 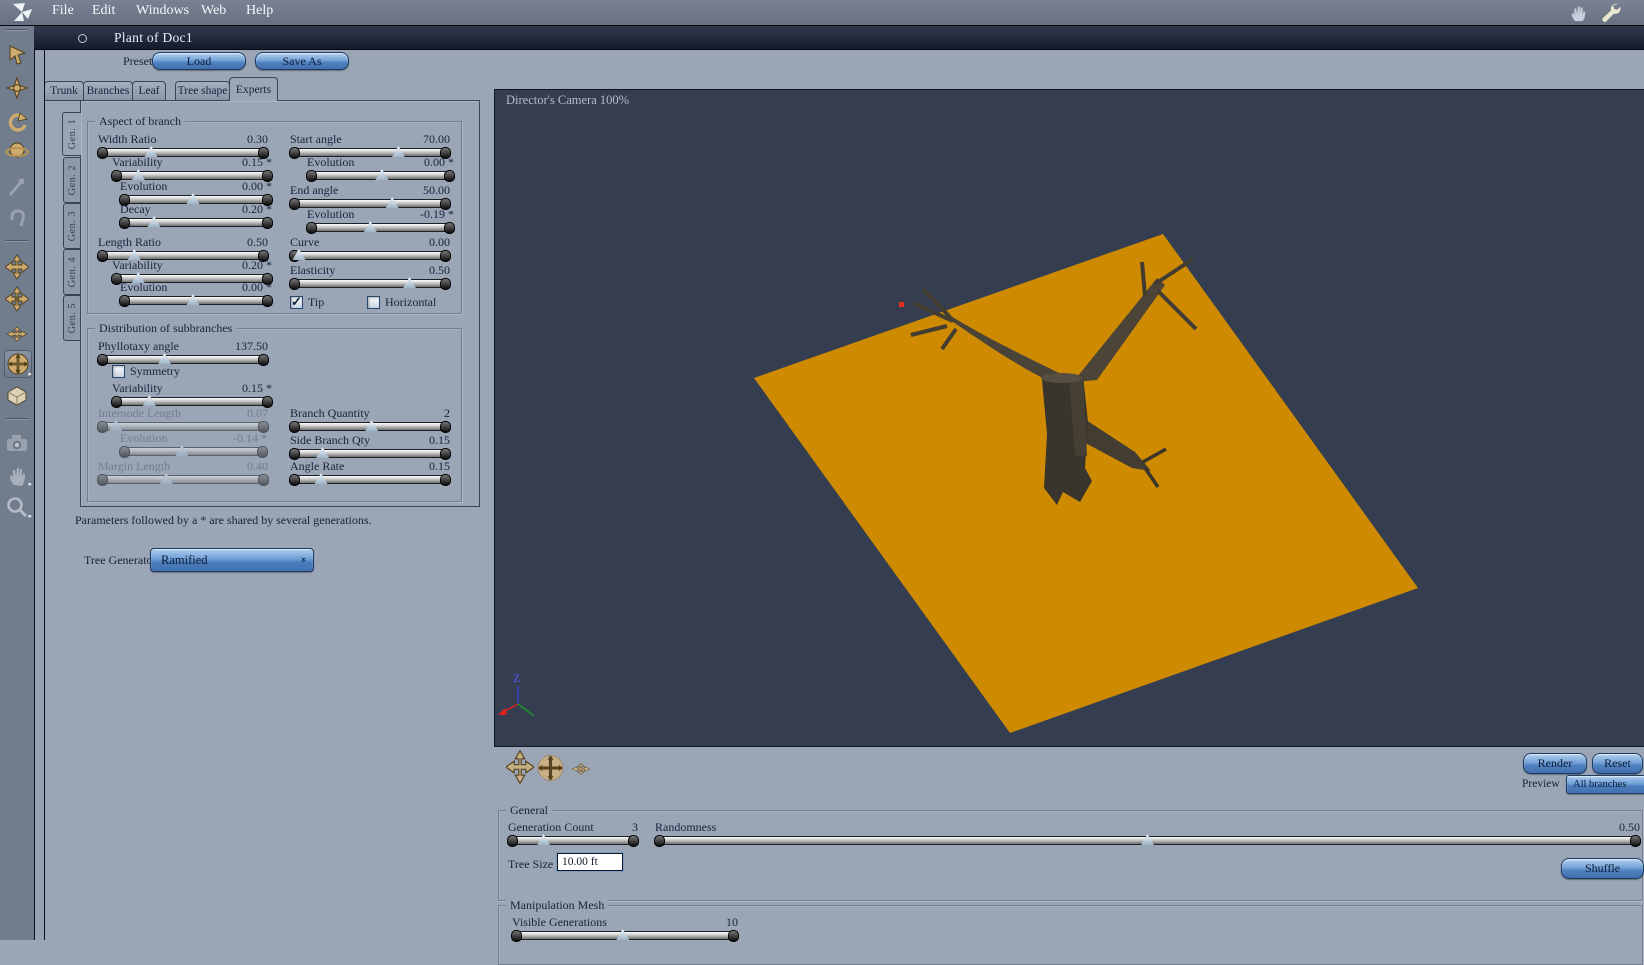 What do you see at coordinates (17, 186) in the screenshot?
I see `eyedropper-tool-icon` at bounding box center [17, 186].